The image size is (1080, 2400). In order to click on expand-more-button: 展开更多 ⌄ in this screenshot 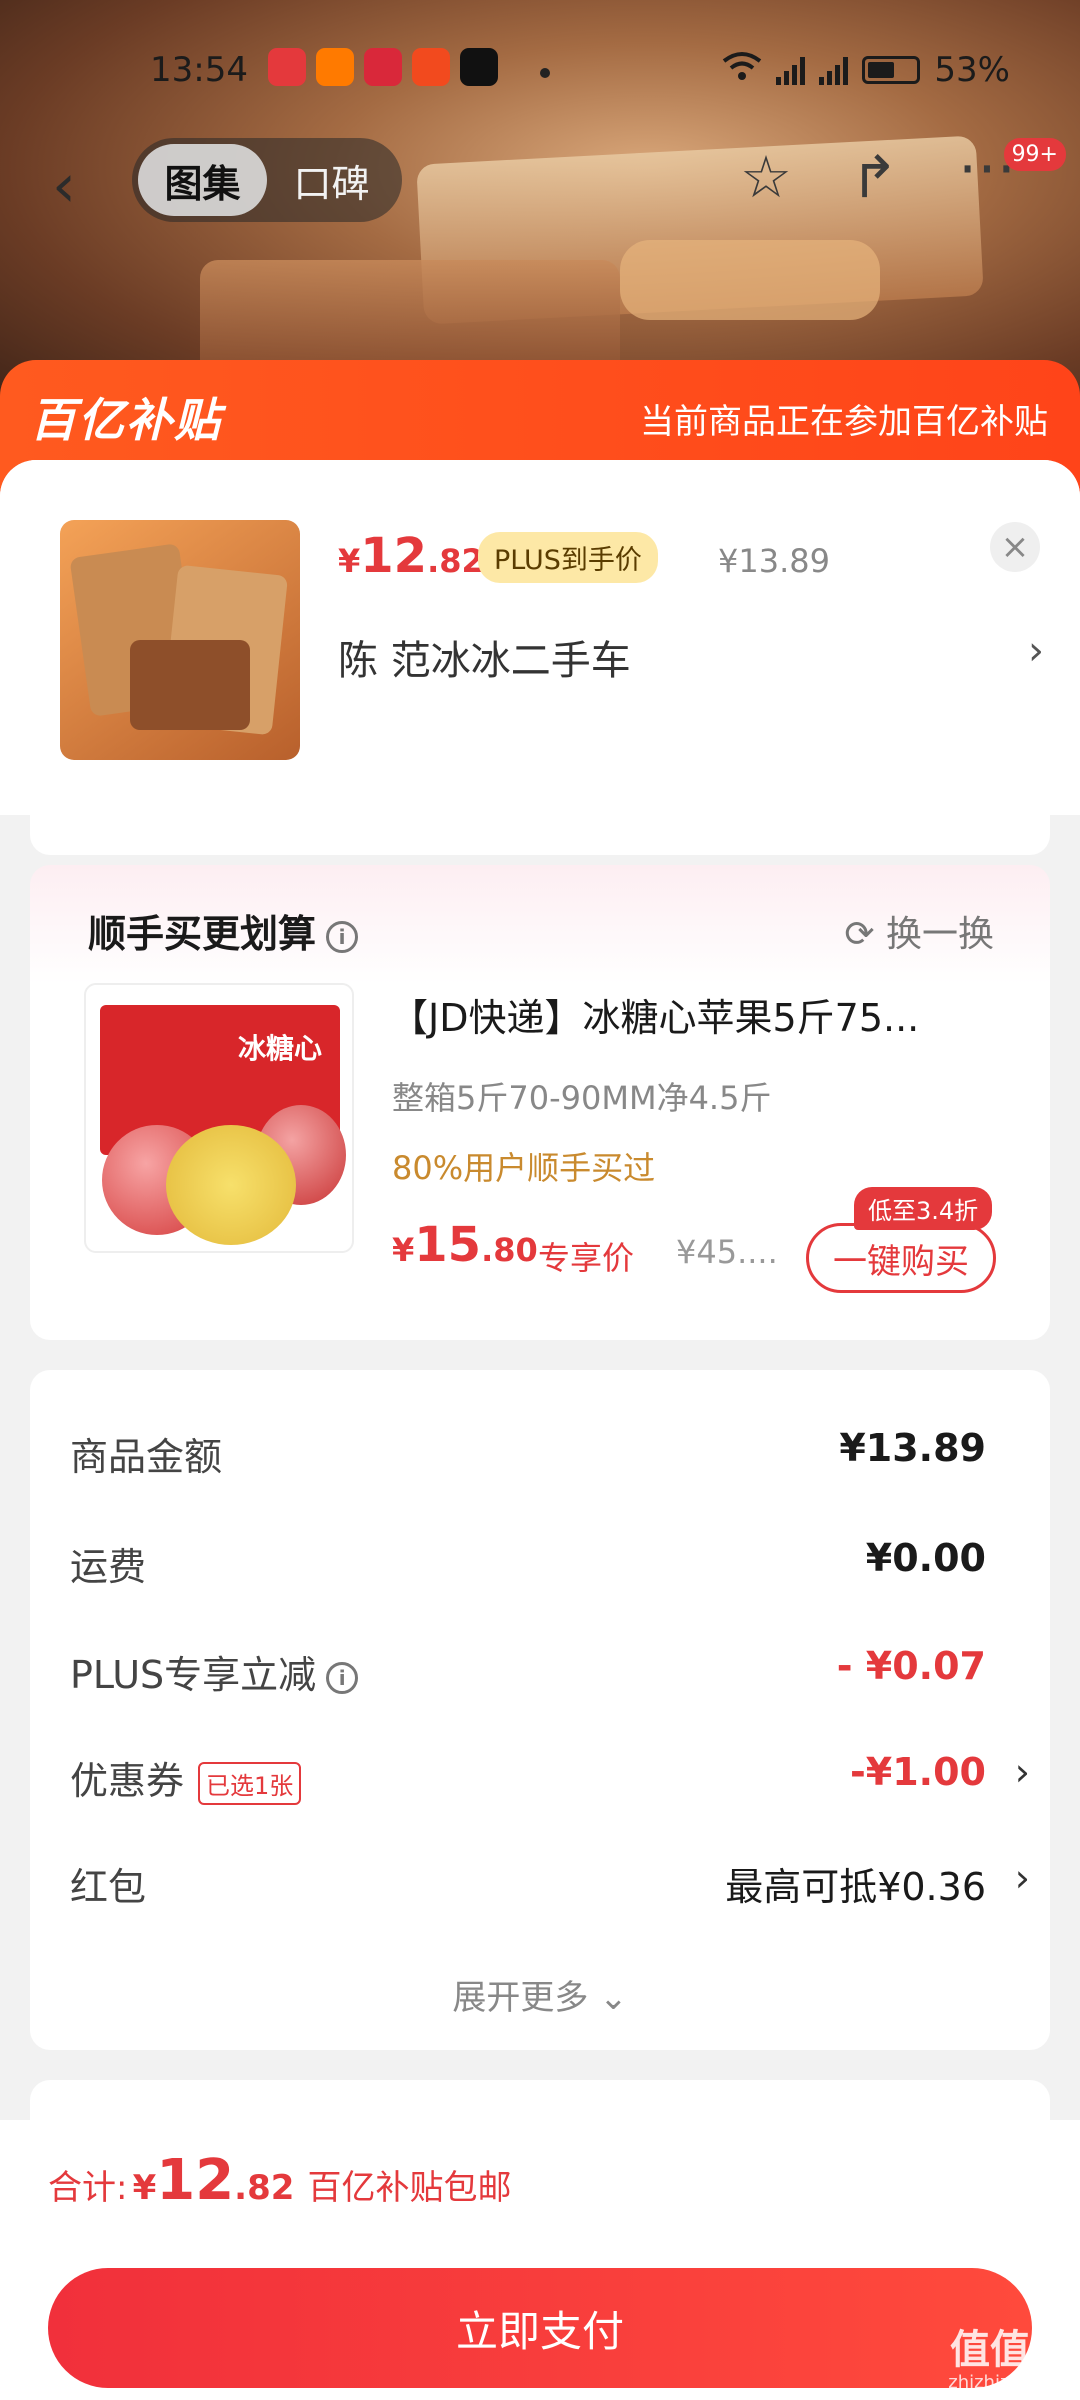, I will do `click(540, 1994)`.